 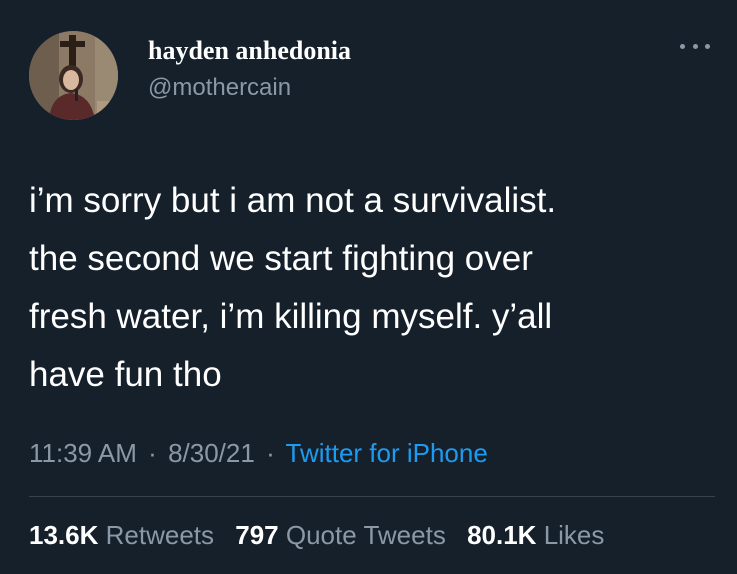 I want to click on tweet-time: 11:39 AM, so click(x=83, y=453).